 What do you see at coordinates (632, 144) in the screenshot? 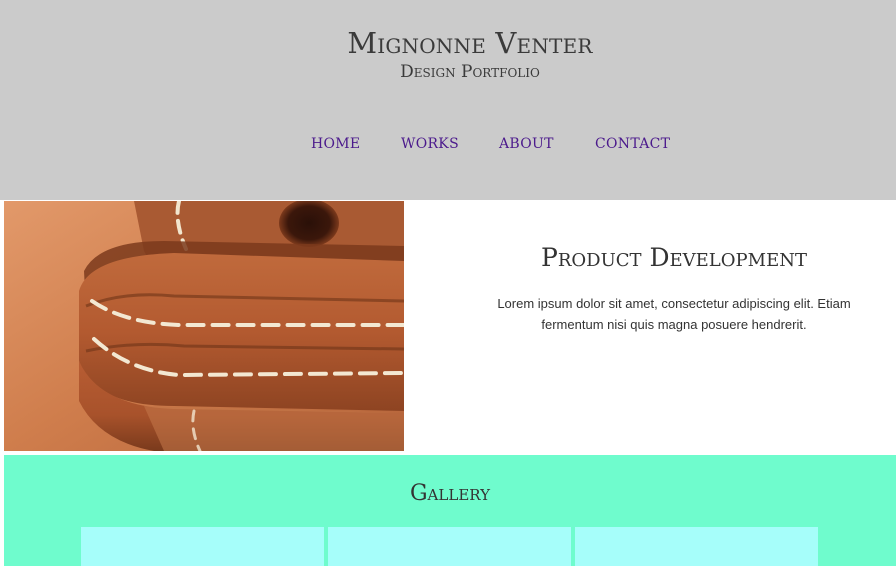
I see `nav-contact-link: CONTACT` at bounding box center [632, 144].